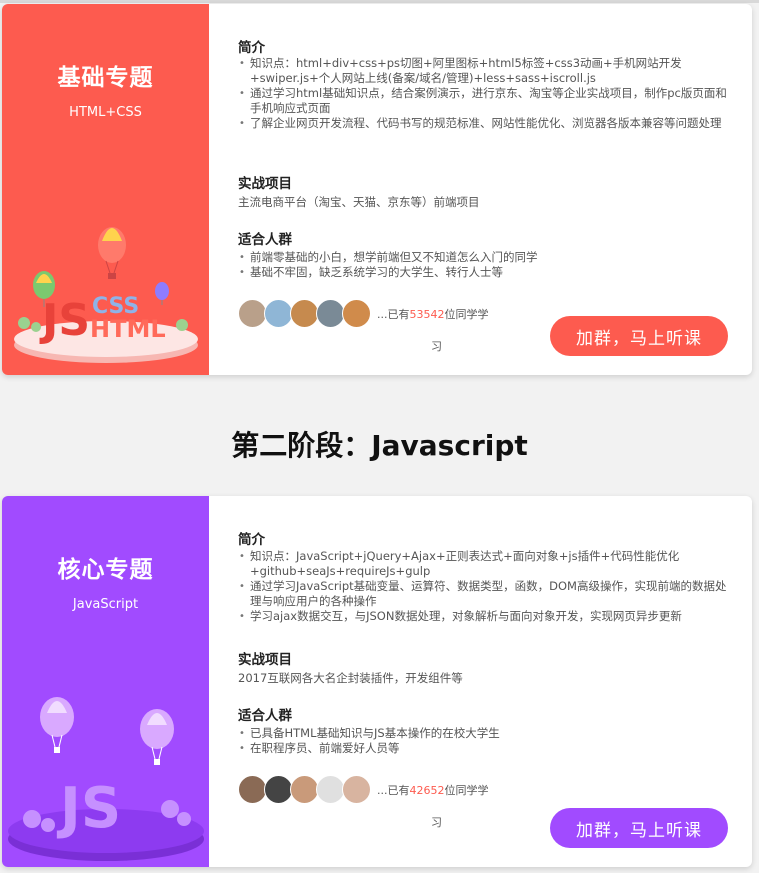 Image resolution: width=759 pixels, height=873 pixels. I want to click on project-text: 主流电商平台（淘宝、天猫、京东等）前端项目, so click(359, 202).